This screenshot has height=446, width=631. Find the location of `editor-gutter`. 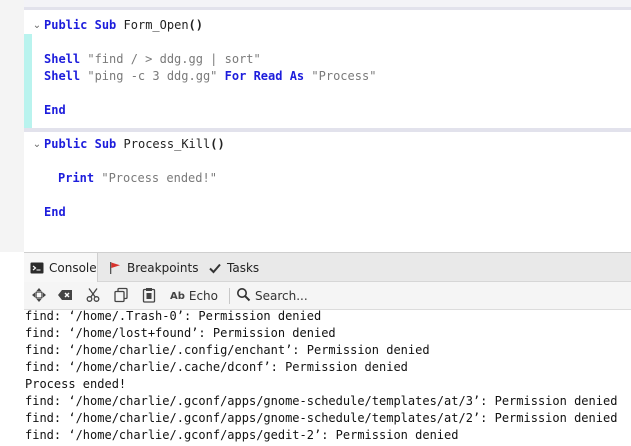

editor-gutter is located at coordinates (12, 126).